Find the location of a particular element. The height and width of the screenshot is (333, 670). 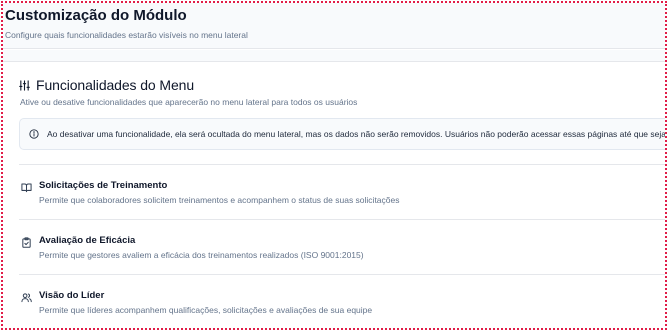

section-header: Funcionalidades do Menu is located at coordinates (106, 85).